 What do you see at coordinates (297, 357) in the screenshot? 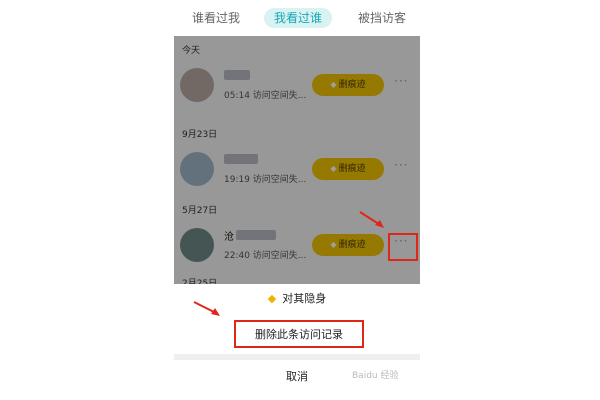
I see `divider` at bounding box center [297, 357].